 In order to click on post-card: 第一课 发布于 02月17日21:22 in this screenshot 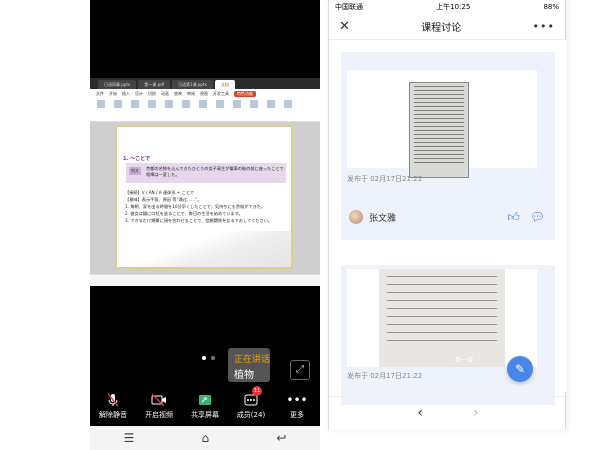, I will do `click(448, 335)`.